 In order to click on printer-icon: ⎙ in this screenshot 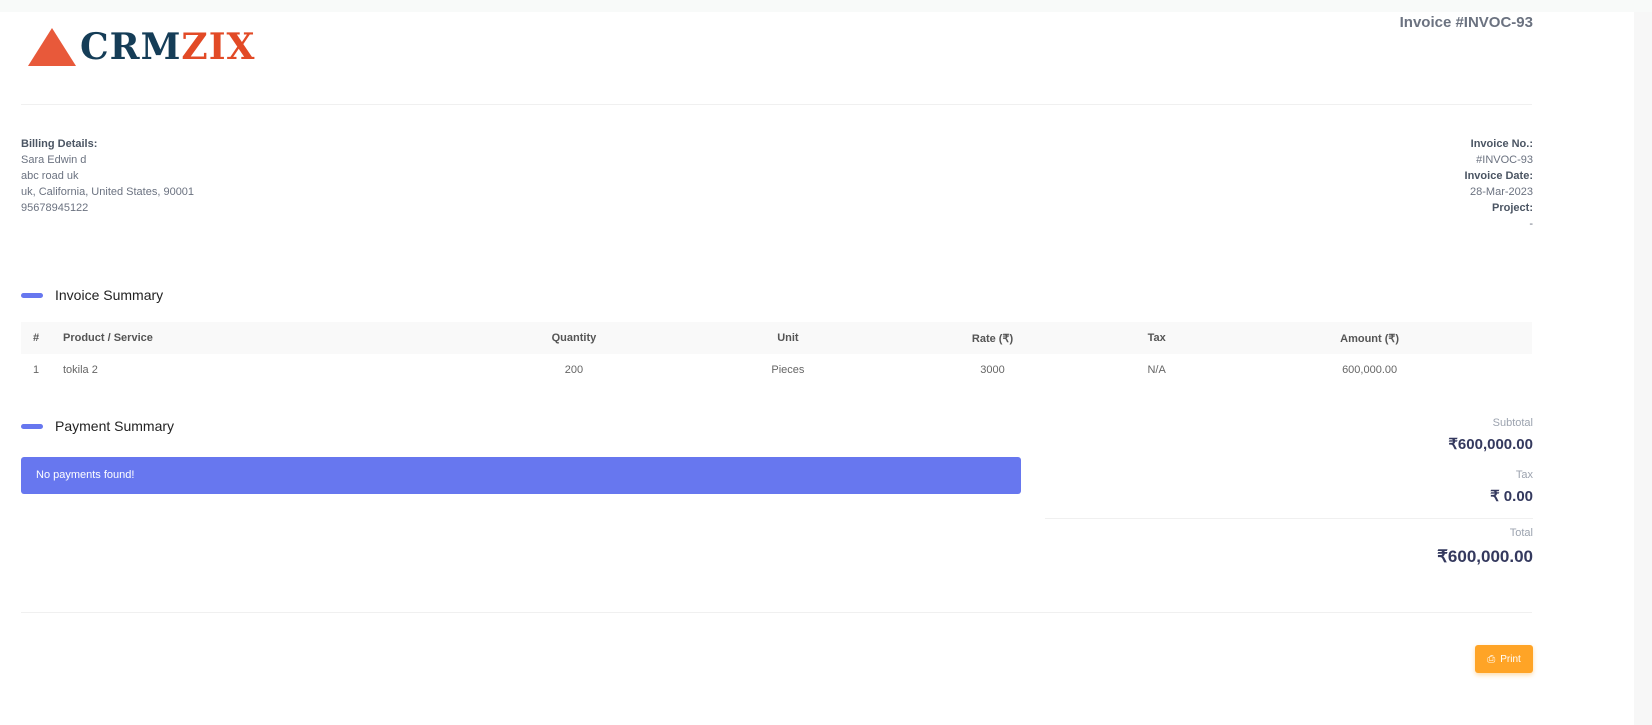, I will do `click(1491, 659)`.